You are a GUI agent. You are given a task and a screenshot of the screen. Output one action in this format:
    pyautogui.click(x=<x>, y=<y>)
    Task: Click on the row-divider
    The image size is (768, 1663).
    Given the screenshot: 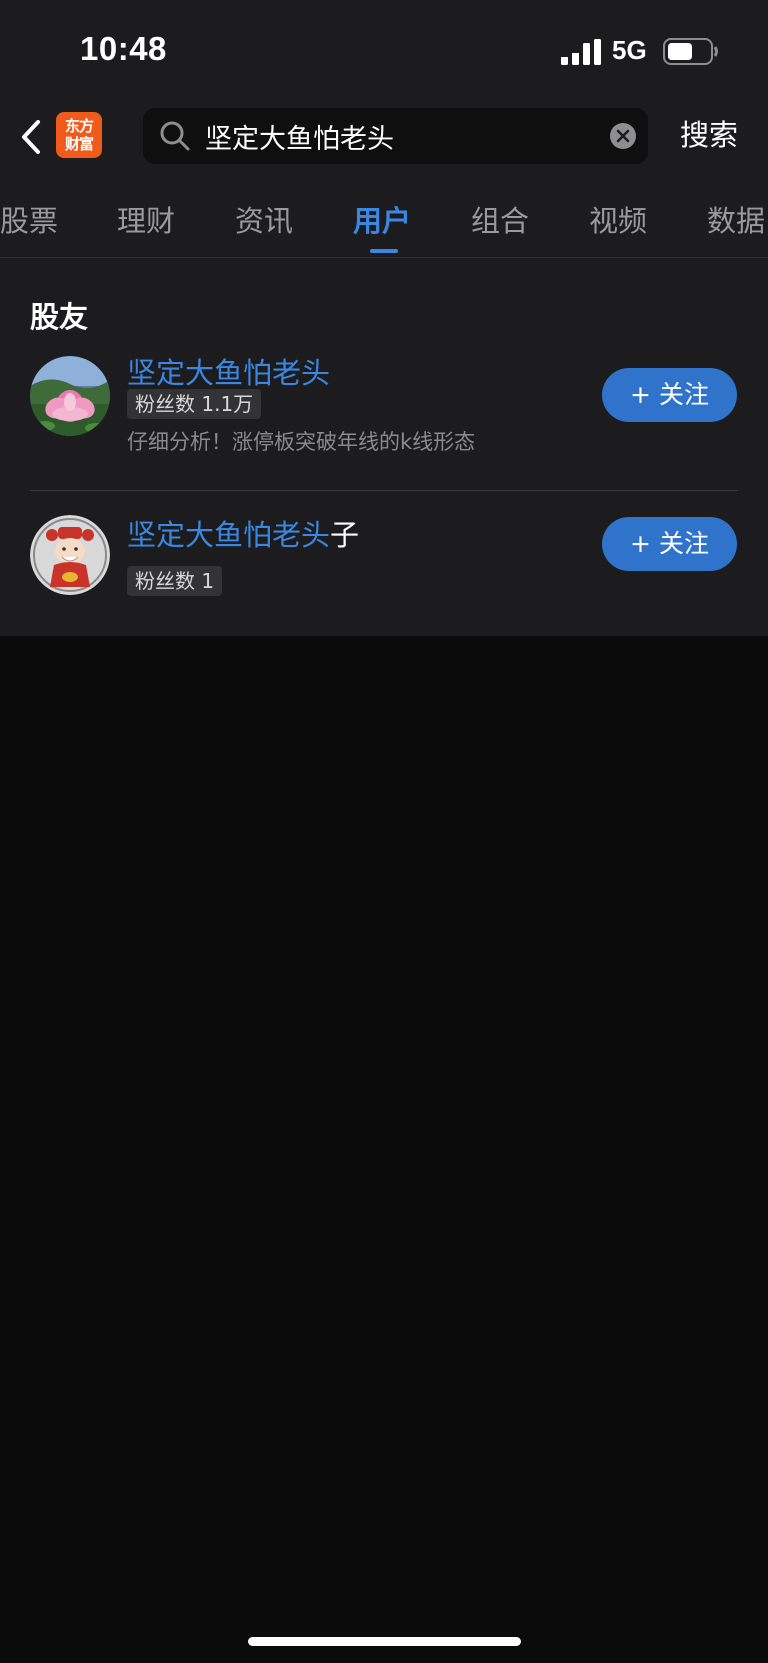 What is the action you would take?
    pyautogui.click(x=384, y=490)
    